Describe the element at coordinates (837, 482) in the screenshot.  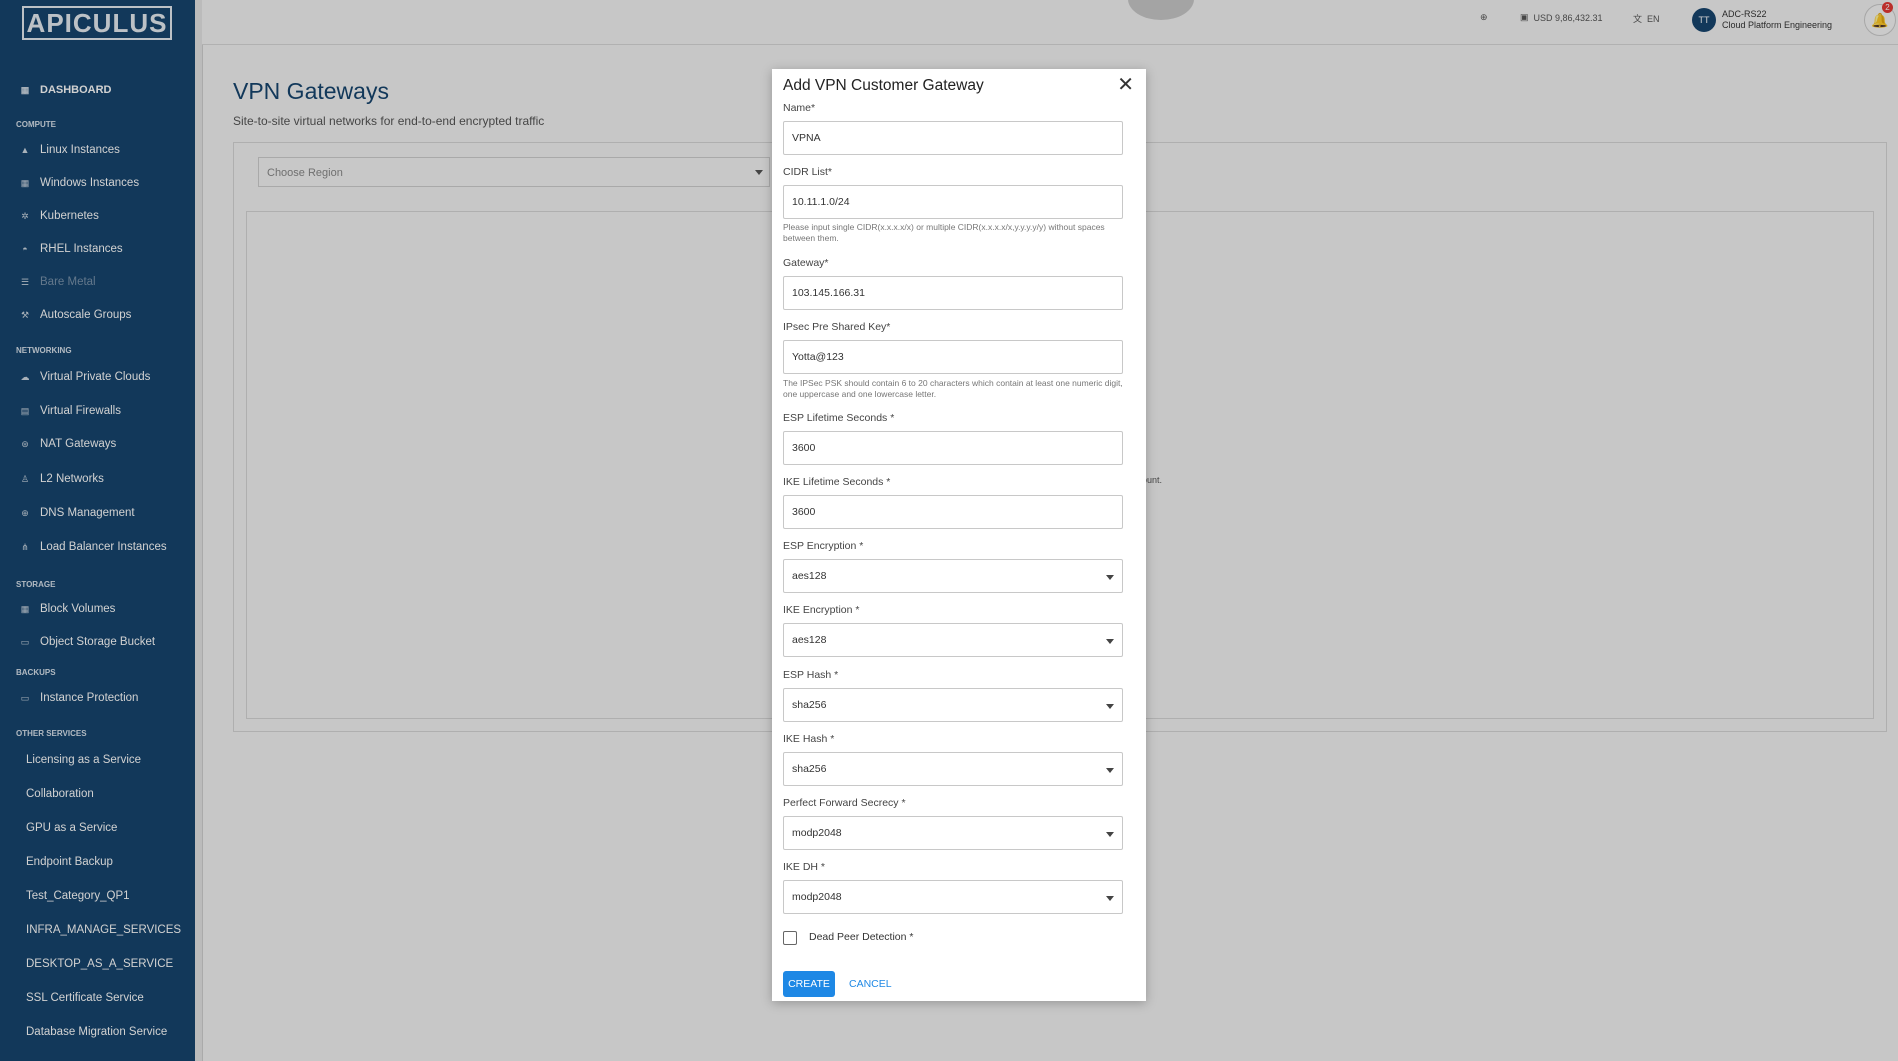
I see `ike-lifetime-label: IKE Lifetime Seconds *` at that location.